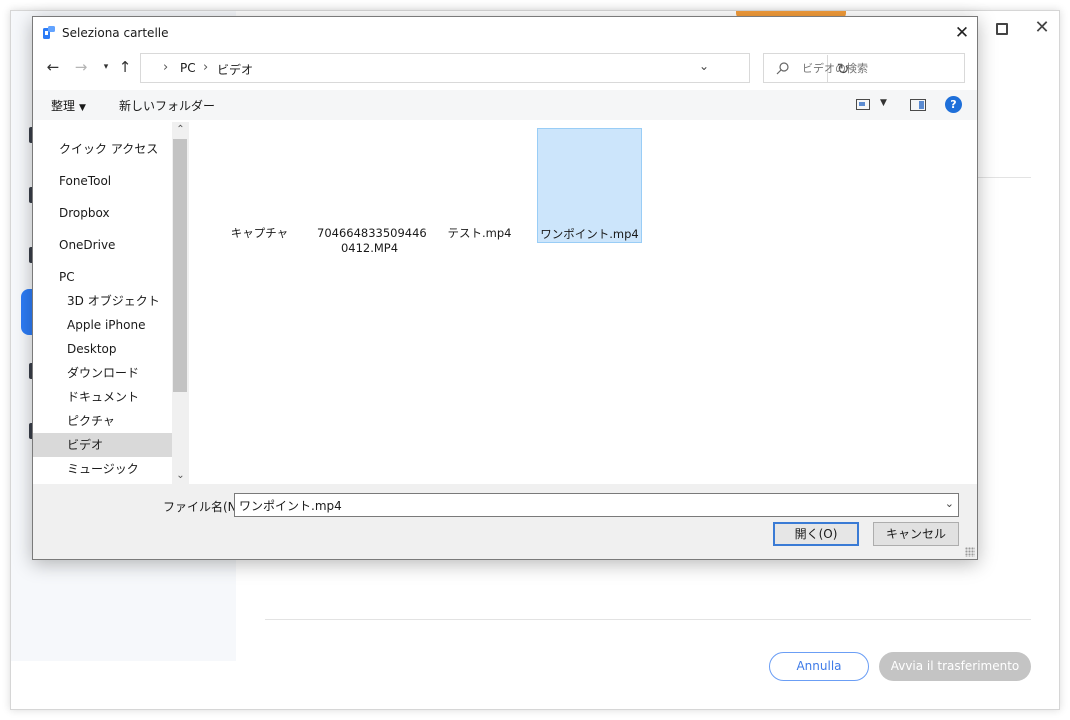 This screenshot has width=1070, height=720. Describe the element at coordinates (704, 66) in the screenshot. I see `address-dropdown-icon: ⌄` at that location.